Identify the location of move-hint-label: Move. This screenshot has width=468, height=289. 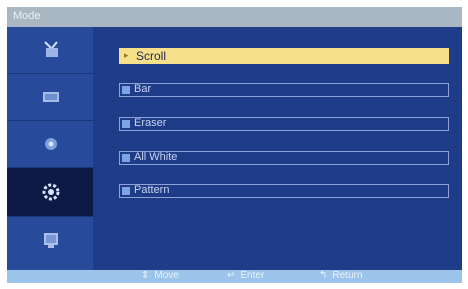
(166, 275).